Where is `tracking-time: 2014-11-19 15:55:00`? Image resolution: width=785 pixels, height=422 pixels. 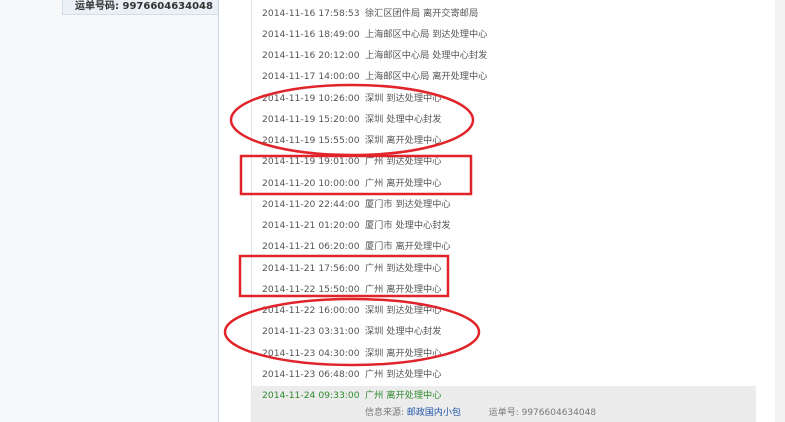 tracking-time: 2014-11-19 15:55:00 is located at coordinates (311, 140).